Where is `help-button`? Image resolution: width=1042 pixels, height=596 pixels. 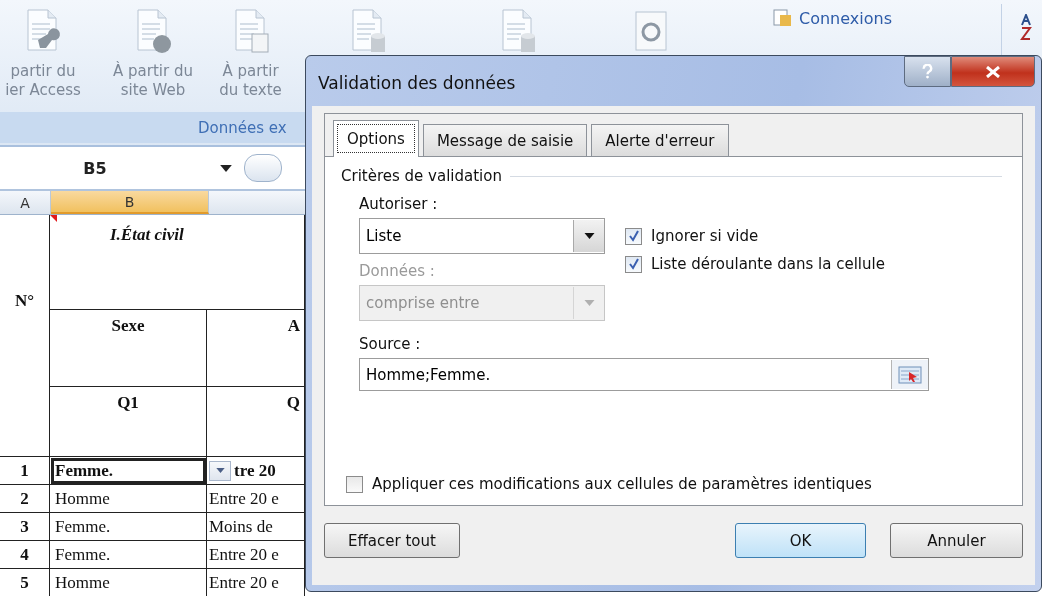
help-button is located at coordinates (927, 71).